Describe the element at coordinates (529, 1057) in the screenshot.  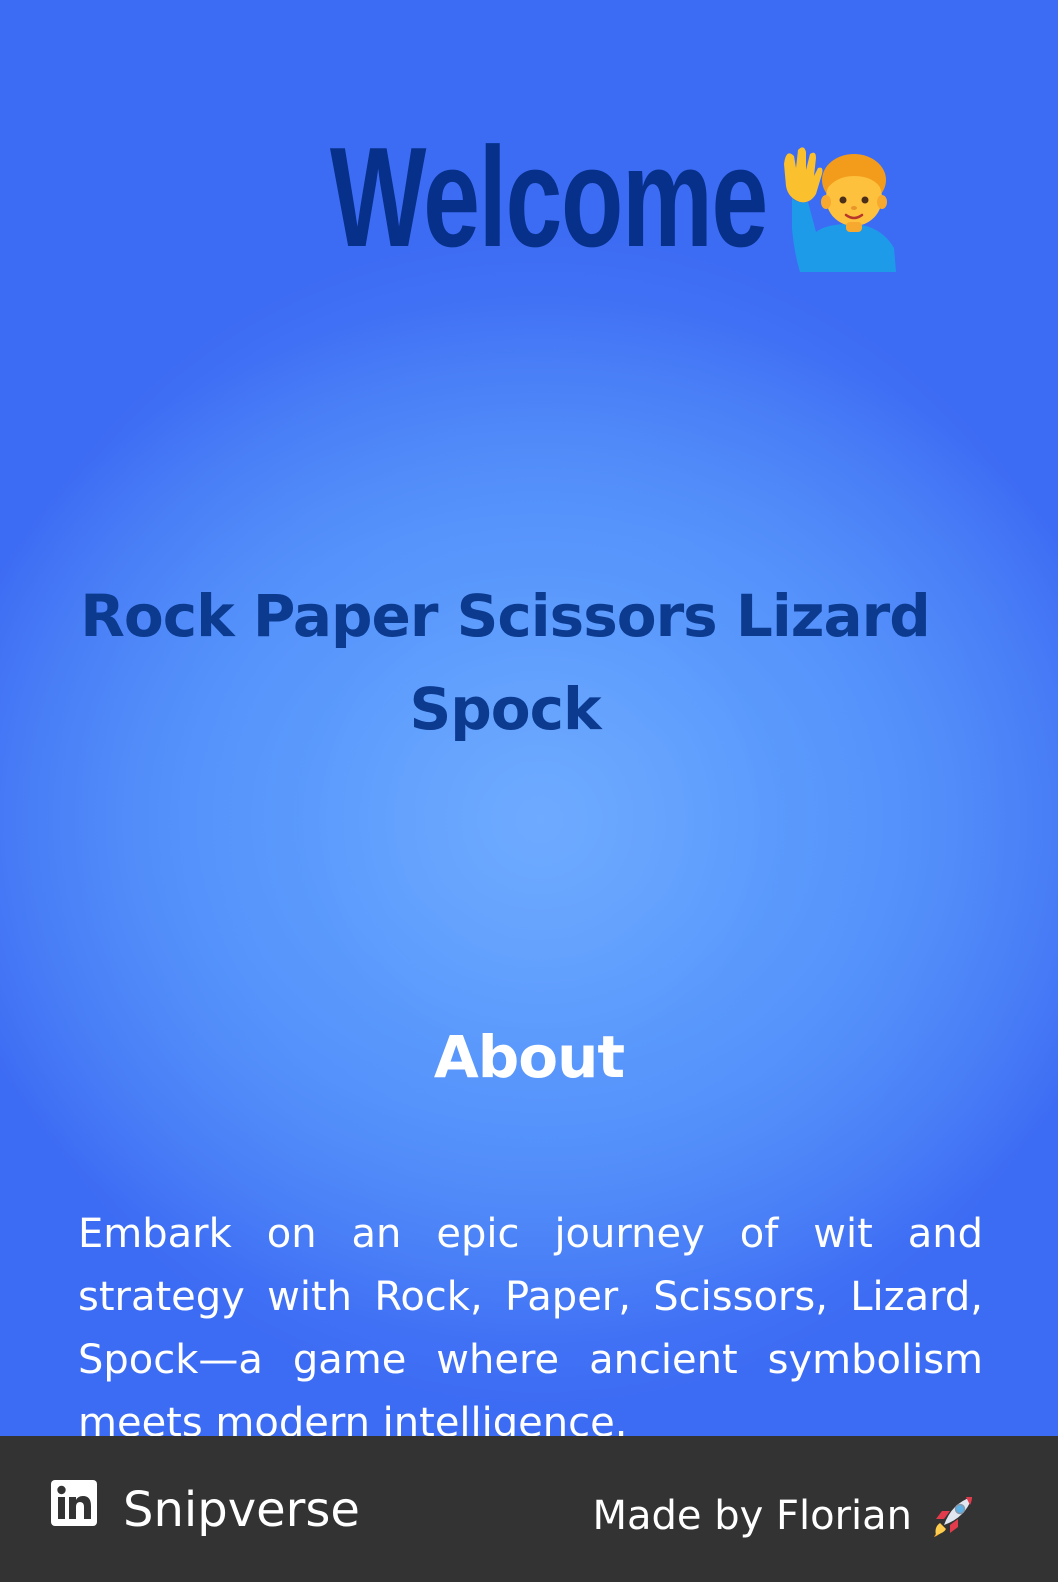
I see `about-heading: About` at that location.